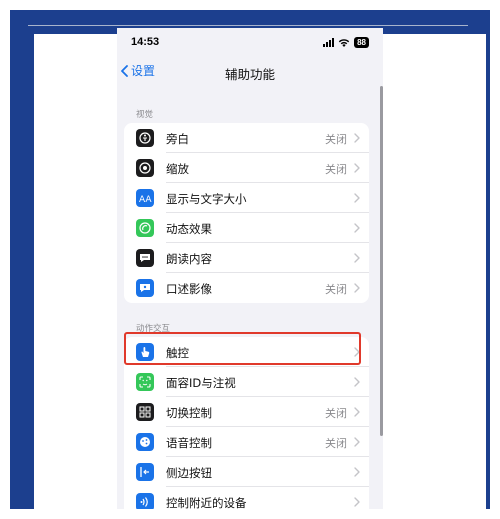 This screenshot has height=519, width=500. Describe the element at coordinates (381, 261) in the screenshot. I see `scrollbar` at that location.